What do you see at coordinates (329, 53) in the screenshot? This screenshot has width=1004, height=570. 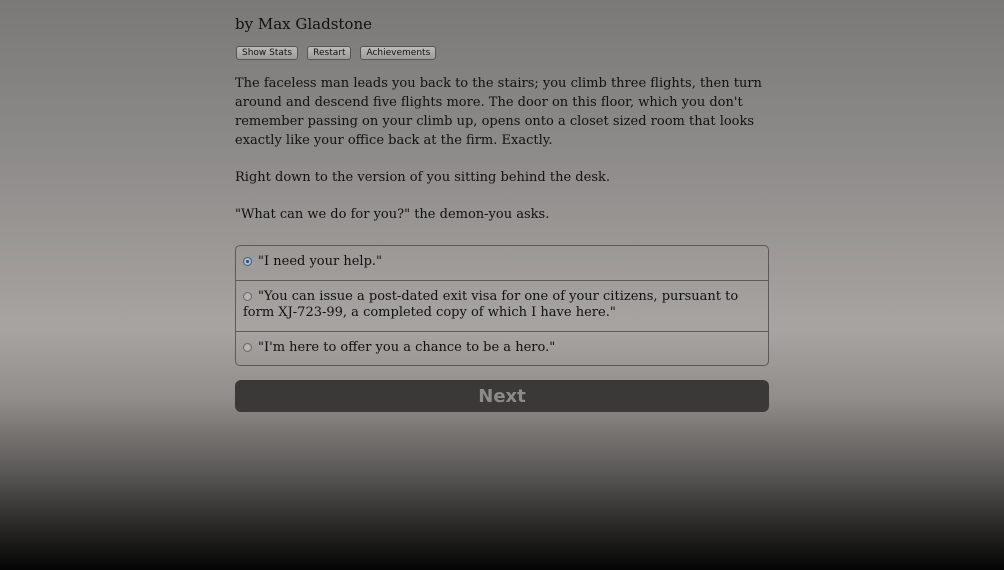 I see `restart-button: Restart` at bounding box center [329, 53].